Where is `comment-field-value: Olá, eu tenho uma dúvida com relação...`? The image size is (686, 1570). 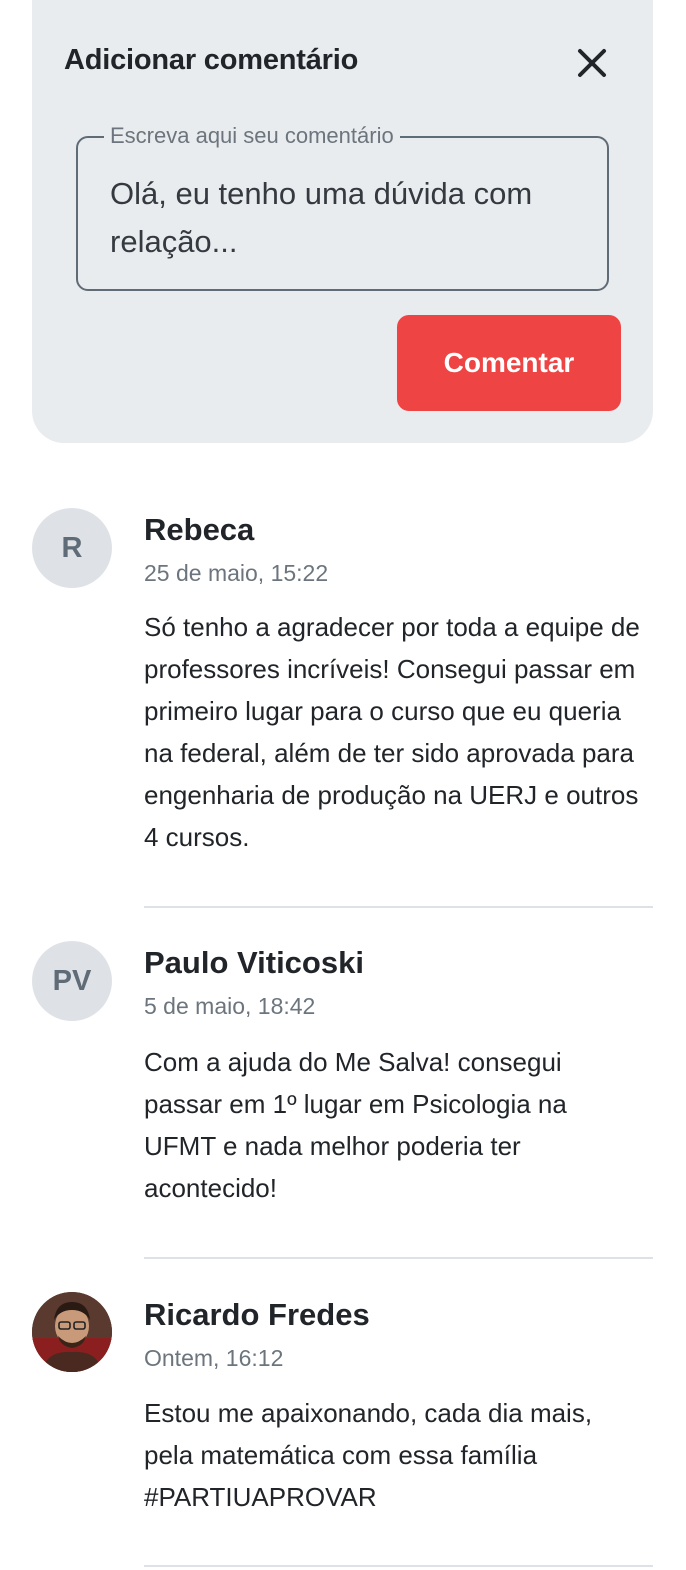
comment-field-value: Olá, eu tenho uma dúvida com relação... is located at coordinates (343, 218).